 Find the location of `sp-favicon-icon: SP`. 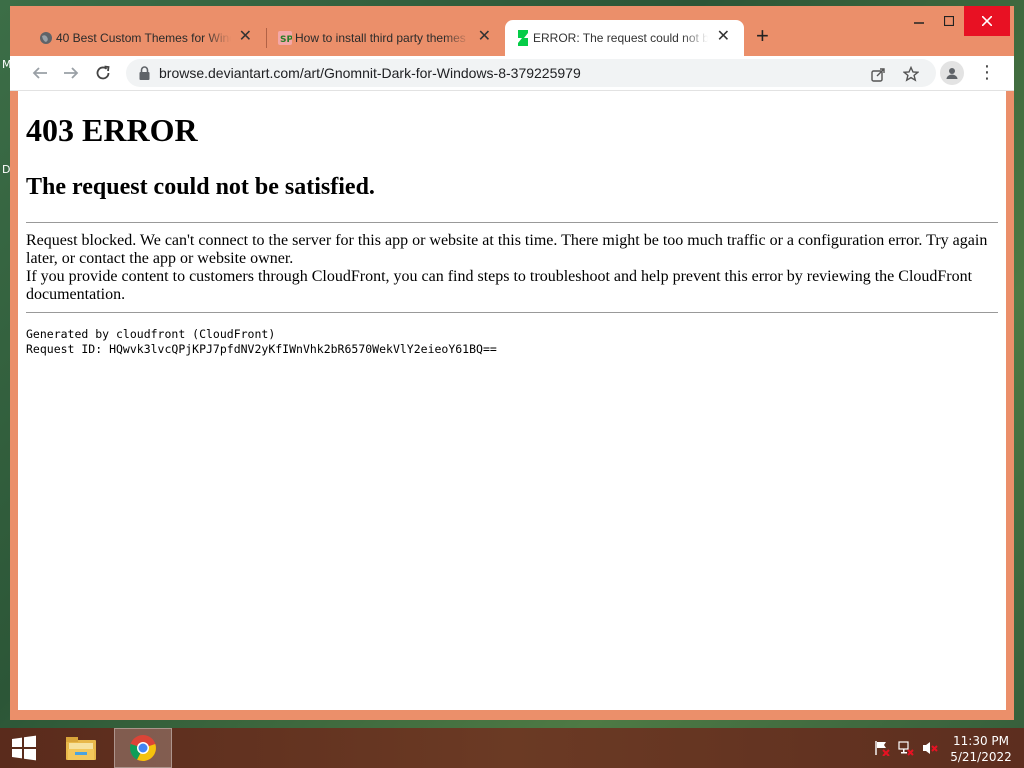

sp-favicon-icon: SP is located at coordinates (285, 38).